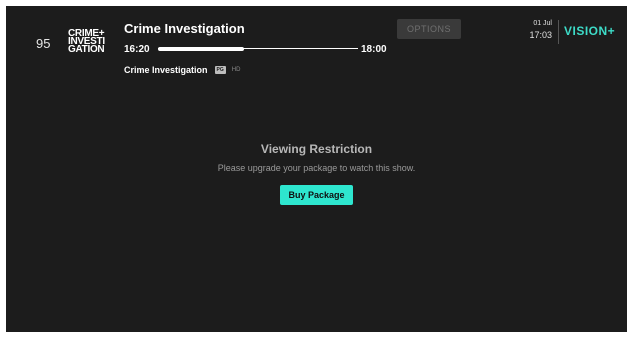 This screenshot has height=338, width=633. What do you see at coordinates (236, 70) in the screenshot?
I see `hd-badge: HD` at bounding box center [236, 70].